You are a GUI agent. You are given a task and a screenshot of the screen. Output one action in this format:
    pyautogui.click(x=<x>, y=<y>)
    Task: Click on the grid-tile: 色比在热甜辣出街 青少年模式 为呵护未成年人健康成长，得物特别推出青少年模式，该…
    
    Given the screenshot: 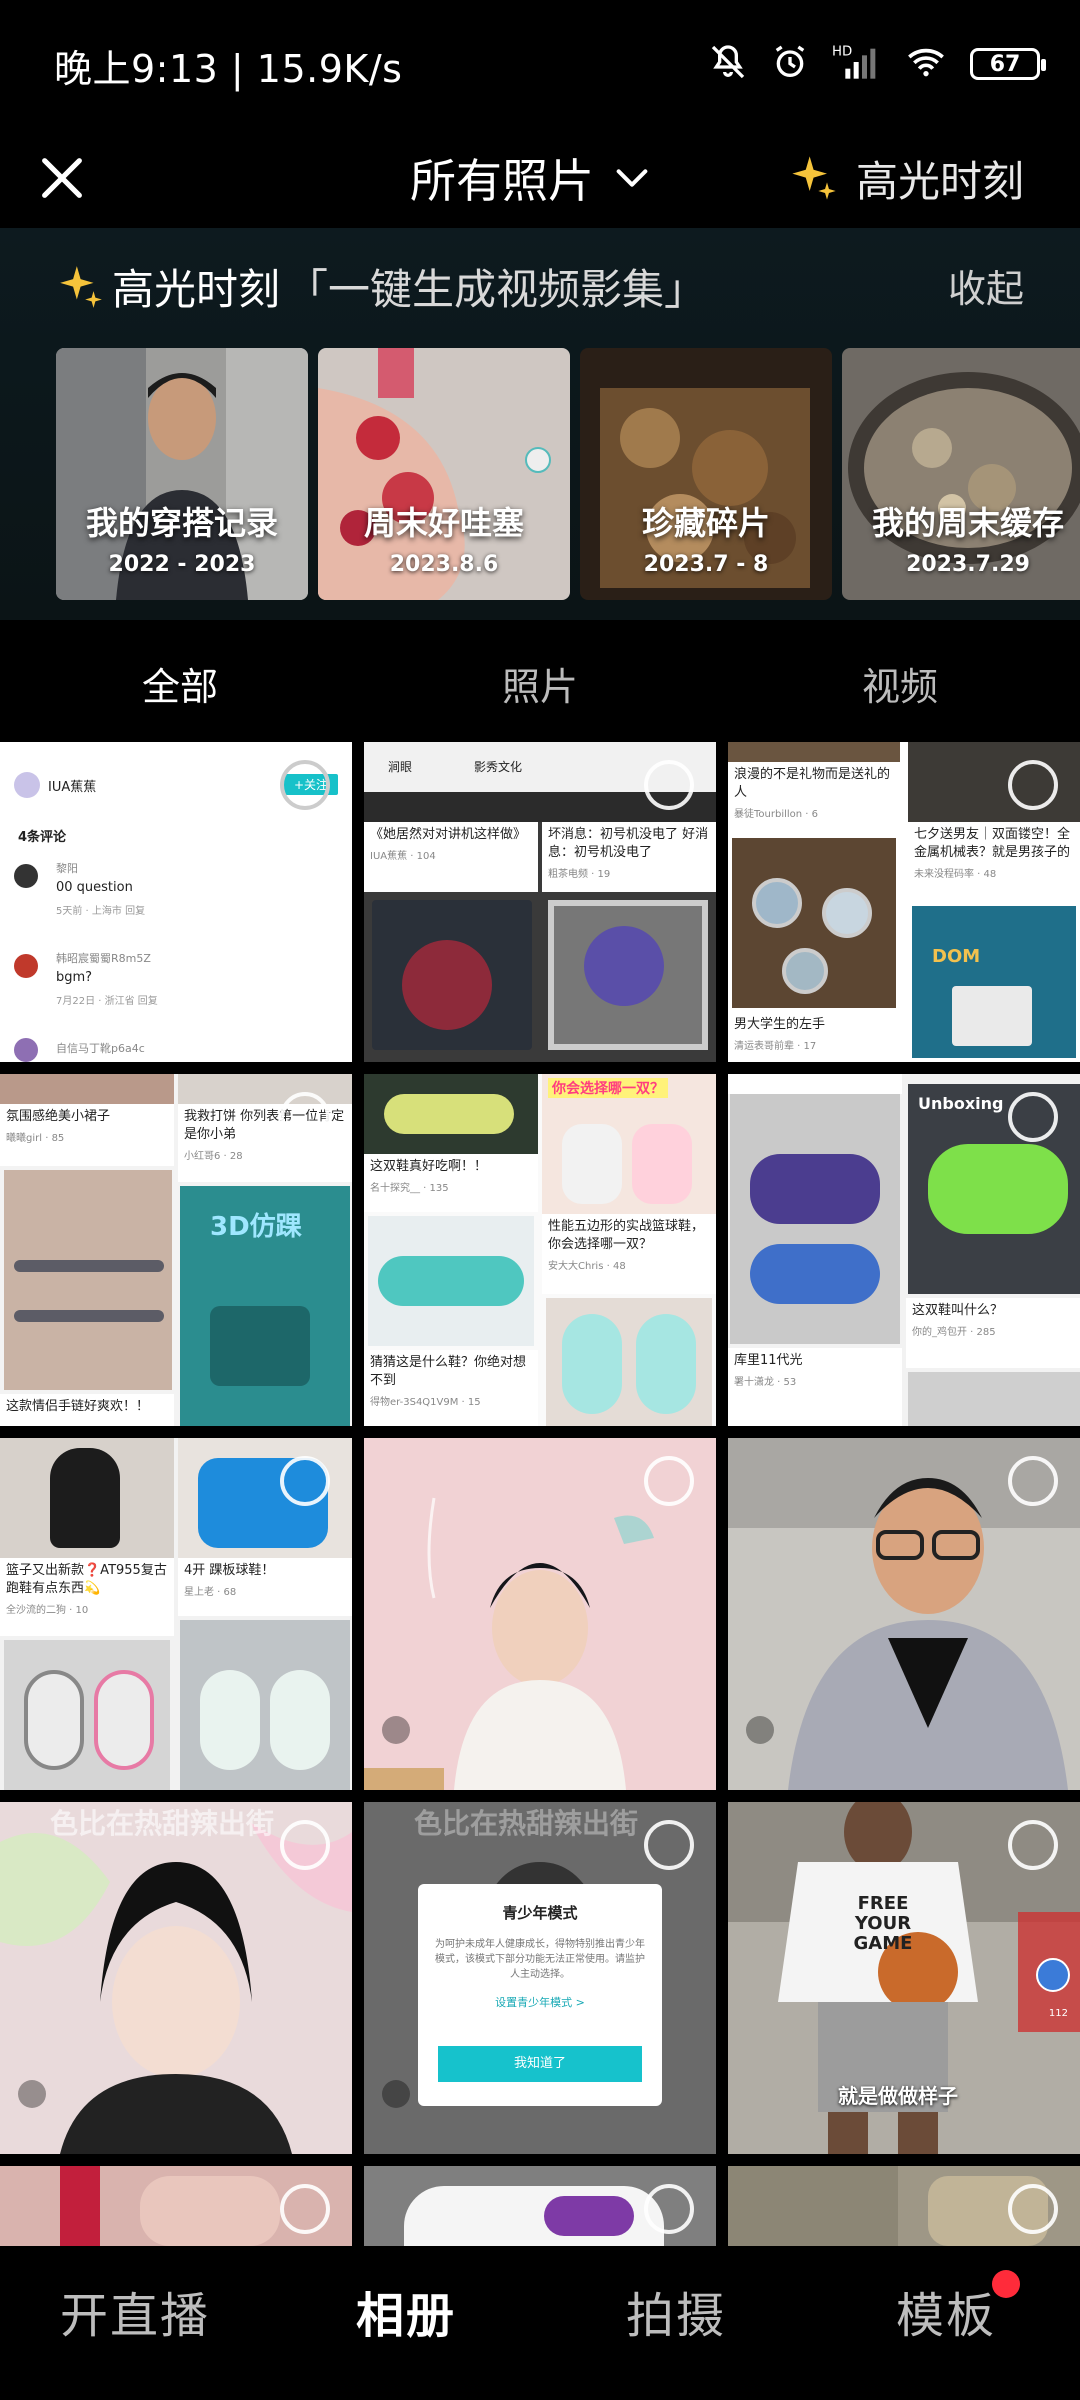 What is the action you would take?
    pyautogui.click(x=540, y=1978)
    